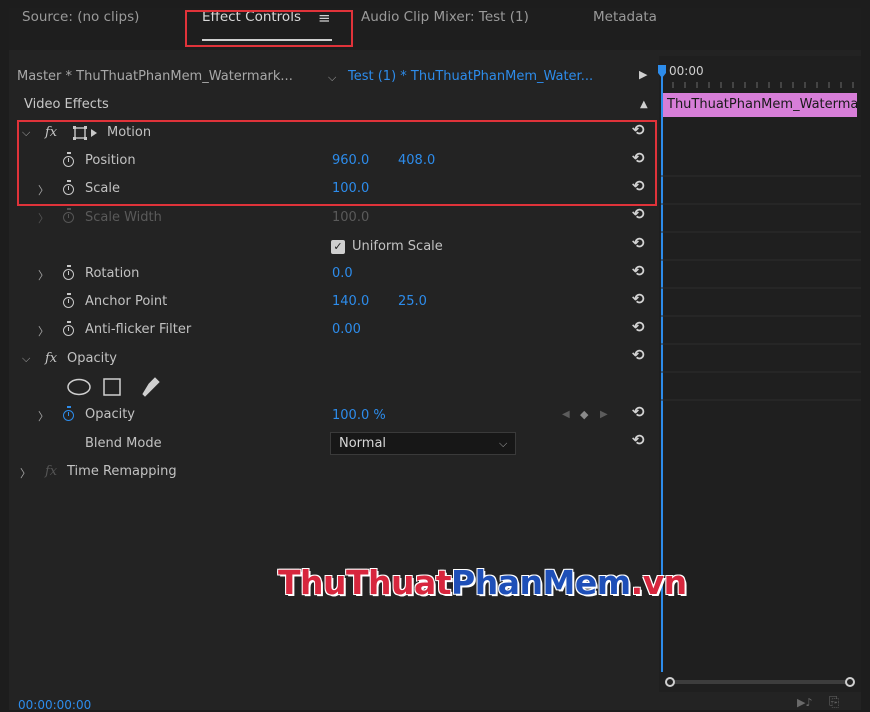 The image size is (870, 712). What do you see at coordinates (351, 217) in the screenshot?
I see `scale-width-value: 100.0` at bounding box center [351, 217].